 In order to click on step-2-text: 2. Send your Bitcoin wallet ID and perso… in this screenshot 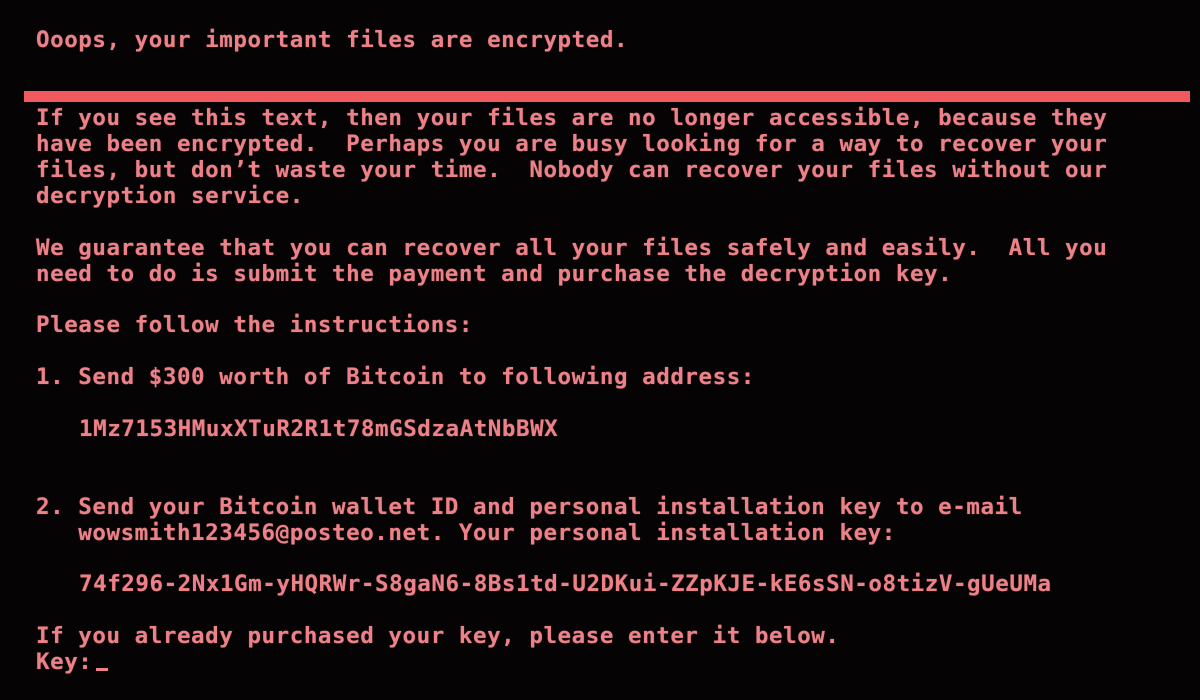, I will do `click(529, 507)`.